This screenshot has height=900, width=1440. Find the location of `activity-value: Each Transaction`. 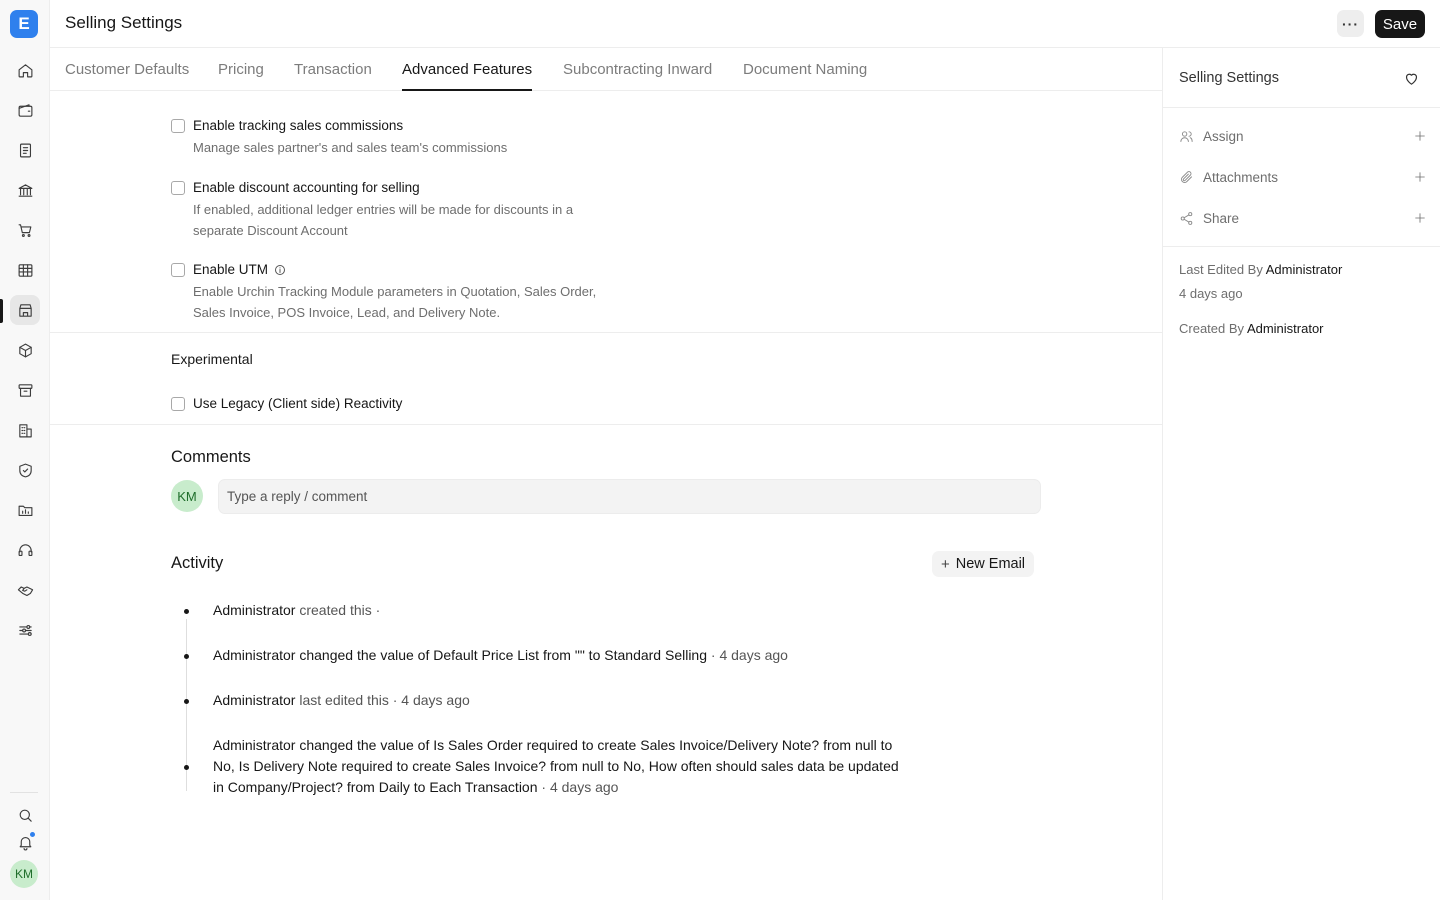

activity-value: Each Transaction is located at coordinates (483, 787).